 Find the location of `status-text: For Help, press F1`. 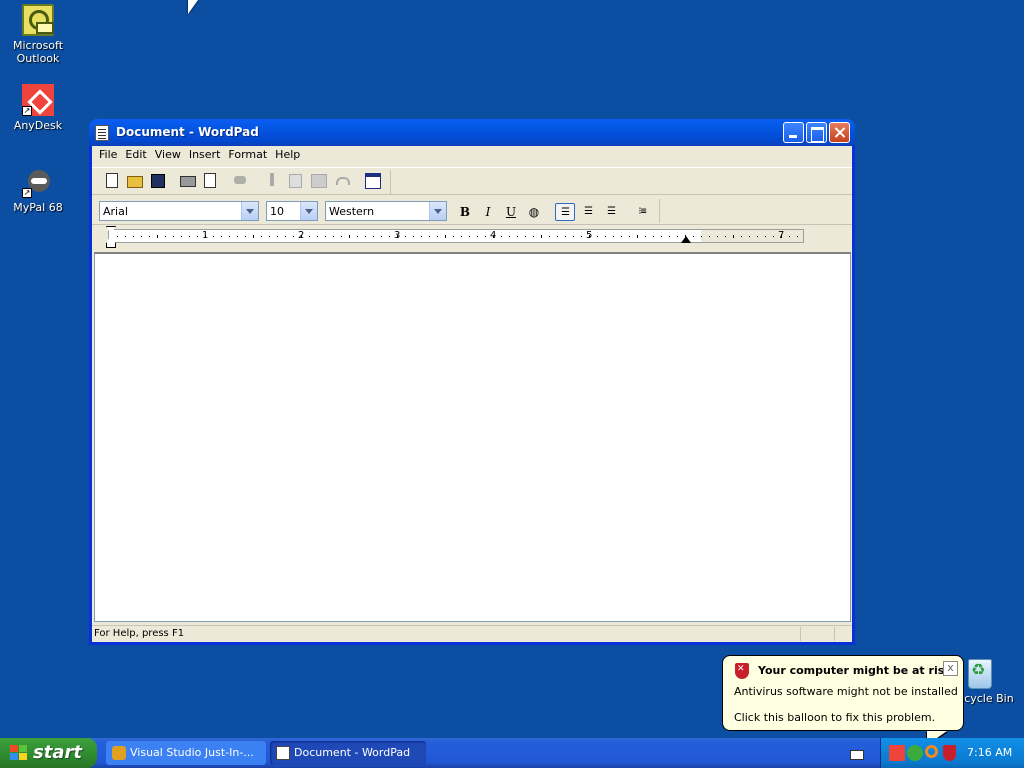

status-text: For Help, press F1 is located at coordinates (139, 633).